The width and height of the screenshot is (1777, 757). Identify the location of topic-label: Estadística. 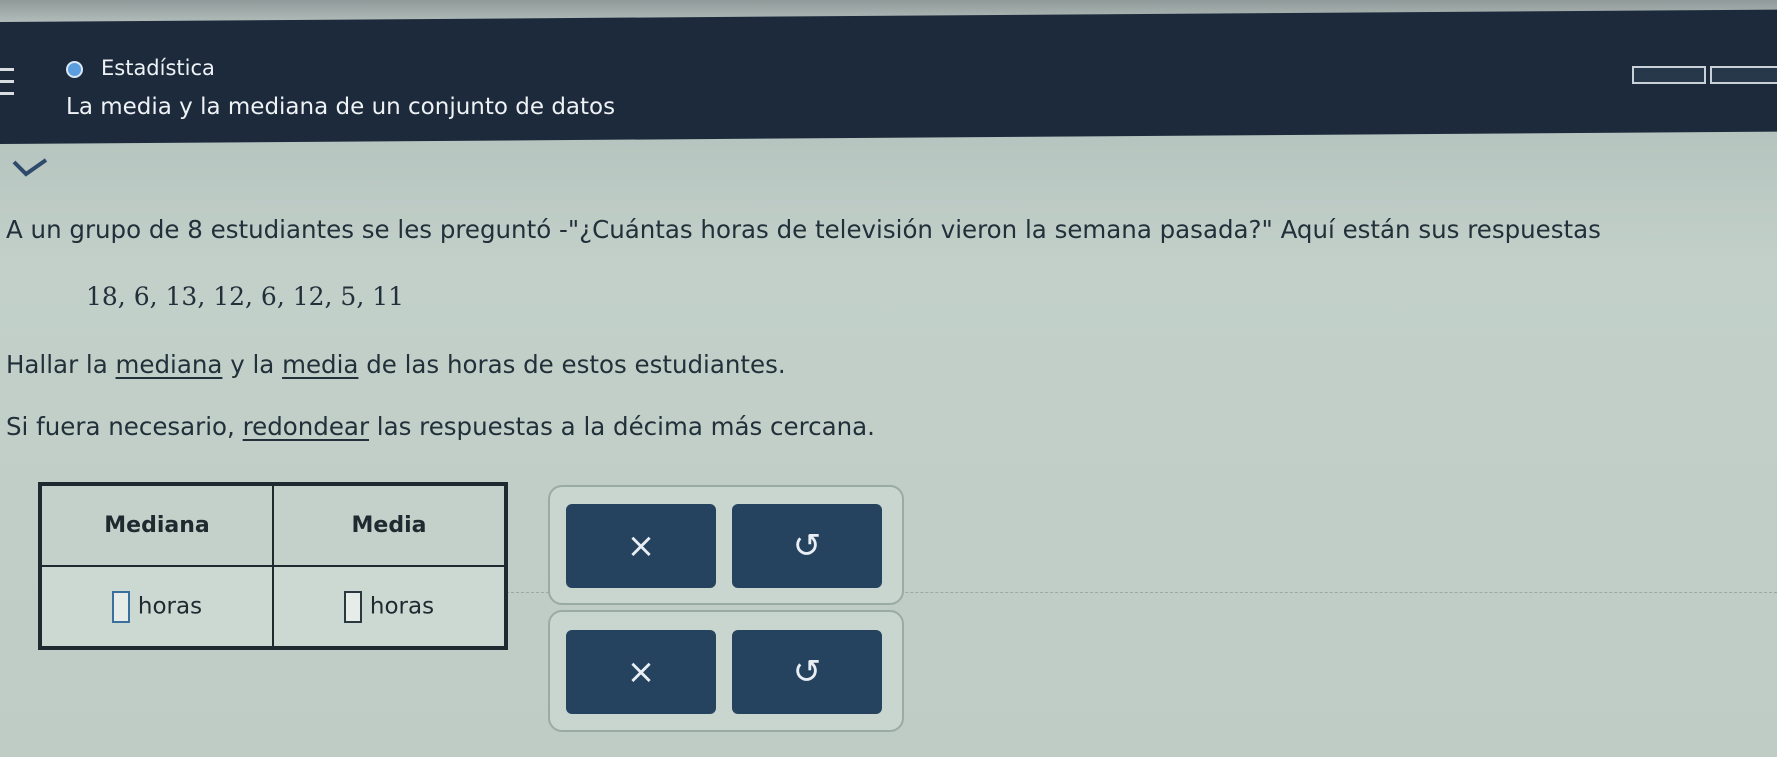
(158, 68).